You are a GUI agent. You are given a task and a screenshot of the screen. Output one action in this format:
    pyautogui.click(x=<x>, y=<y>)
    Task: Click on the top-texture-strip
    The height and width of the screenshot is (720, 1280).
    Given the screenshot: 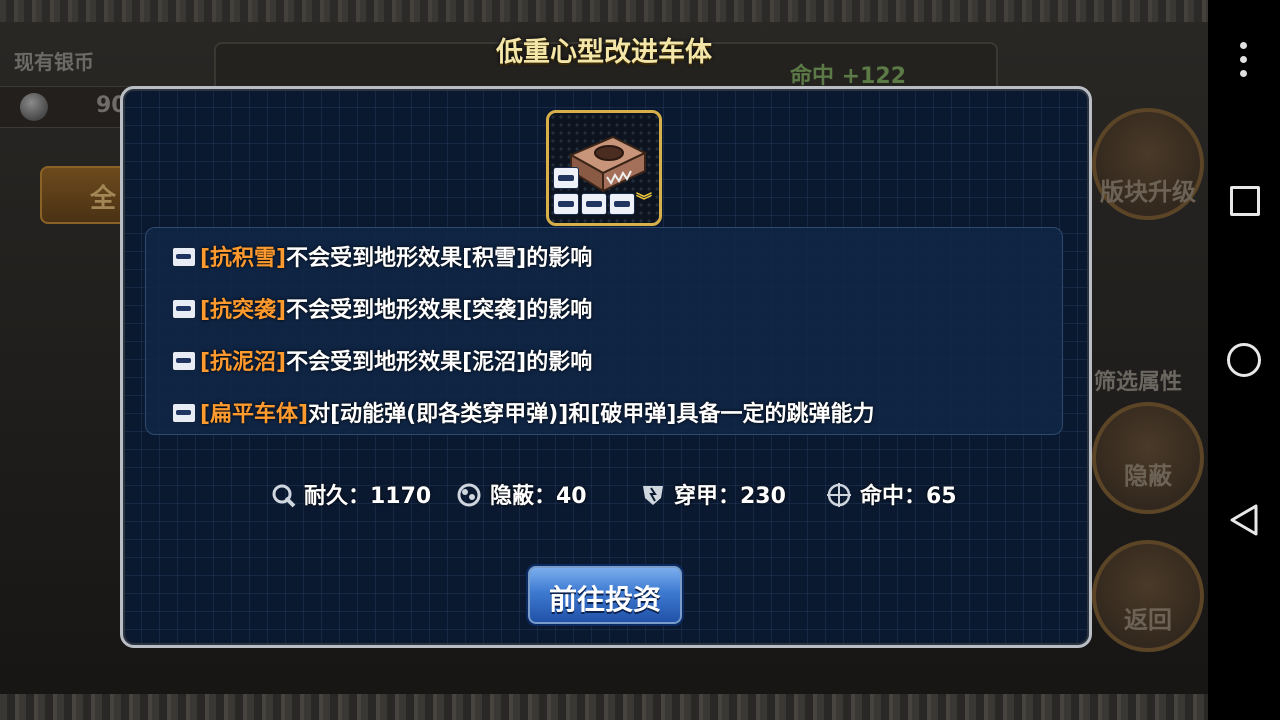 What is the action you would take?
    pyautogui.click(x=604, y=11)
    